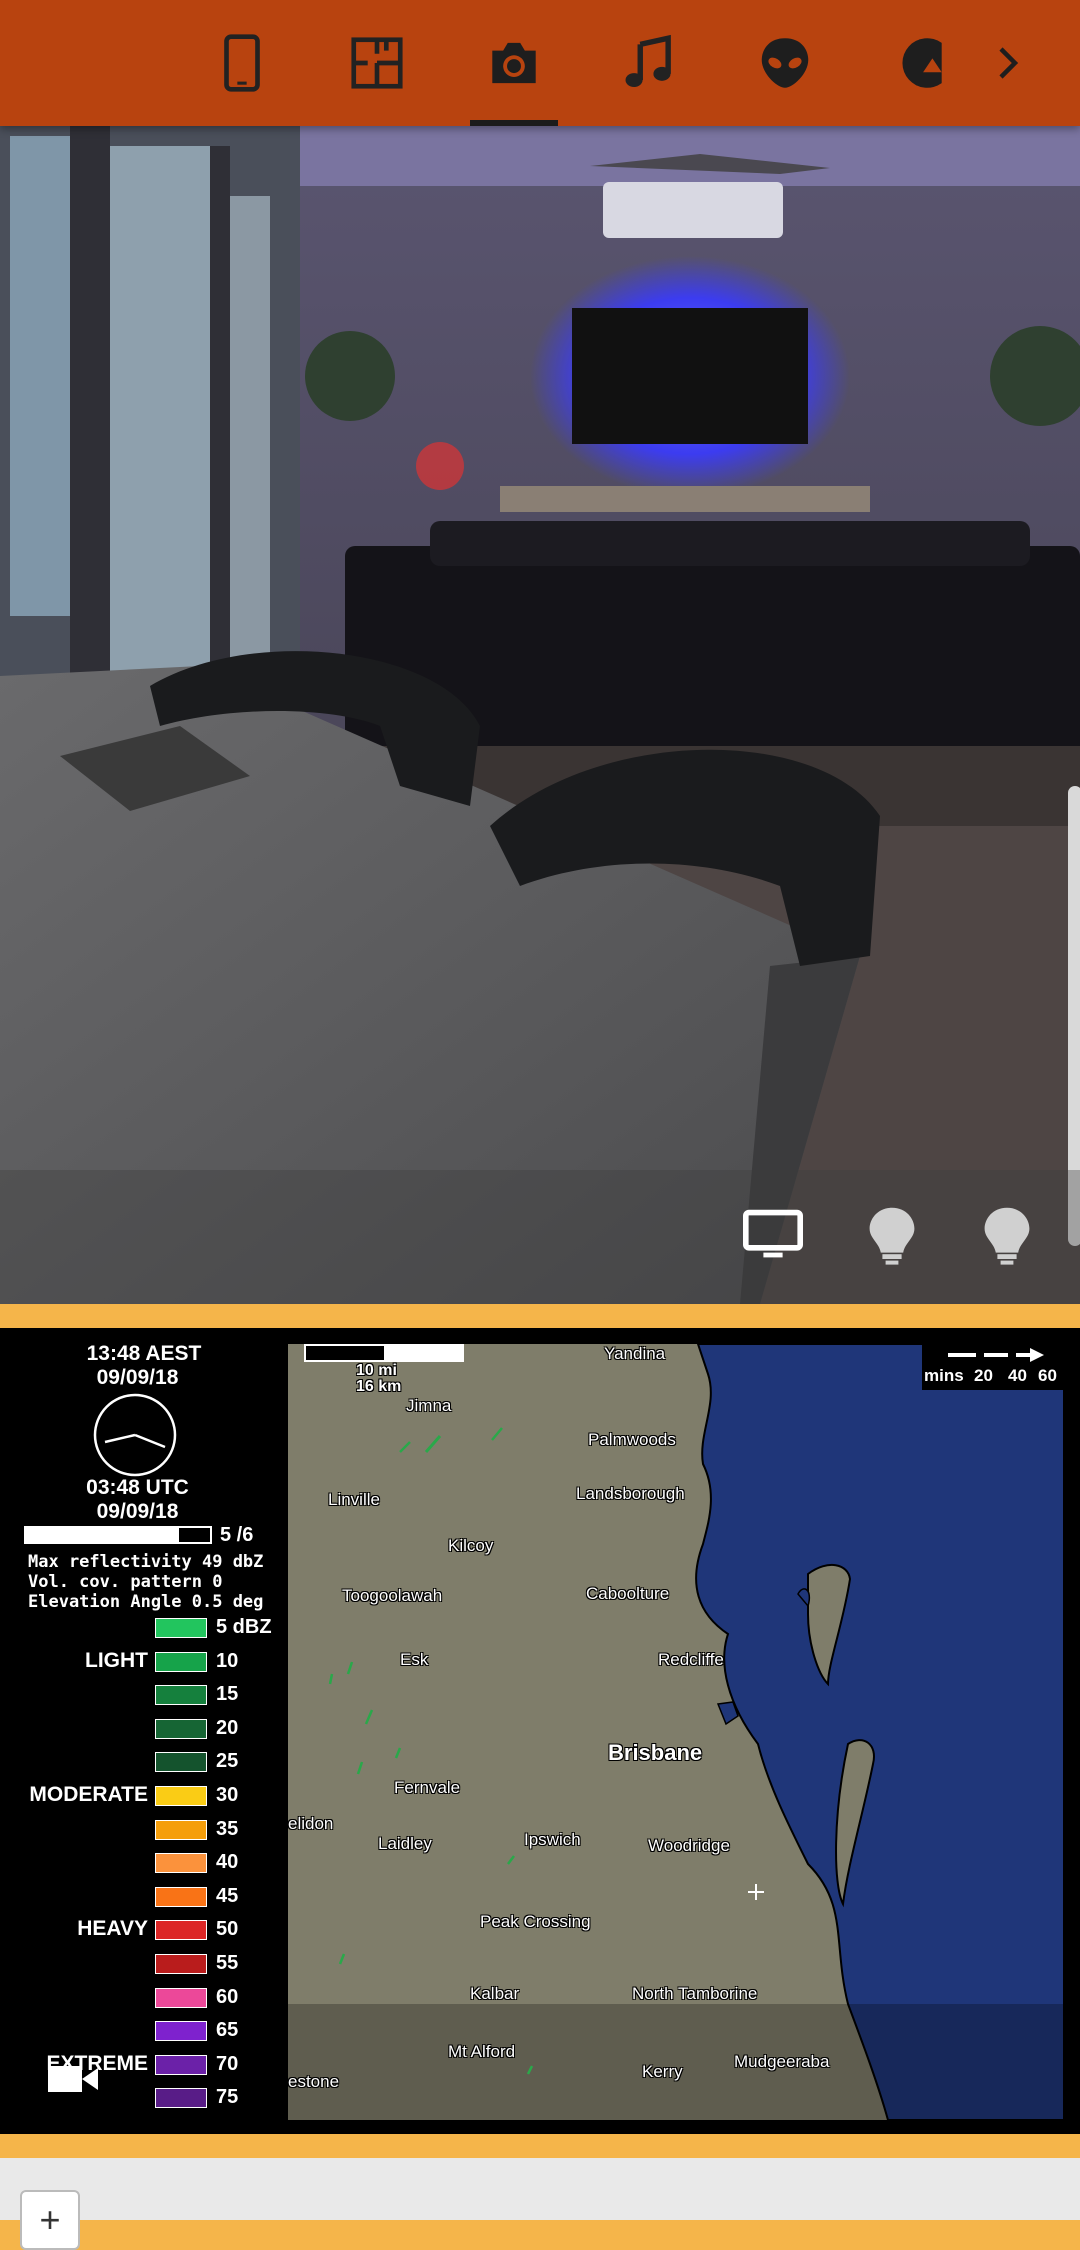 The height and width of the screenshot is (2250, 1080). I want to click on chevron-right-icon, so click(1009, 63).